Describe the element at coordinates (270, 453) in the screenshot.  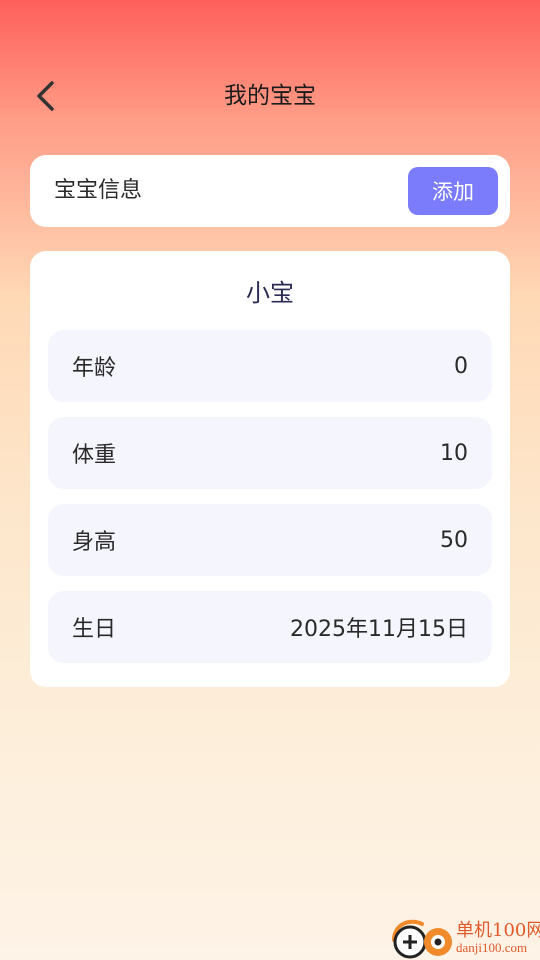
I see `weight-row: 体重 10` at that location.